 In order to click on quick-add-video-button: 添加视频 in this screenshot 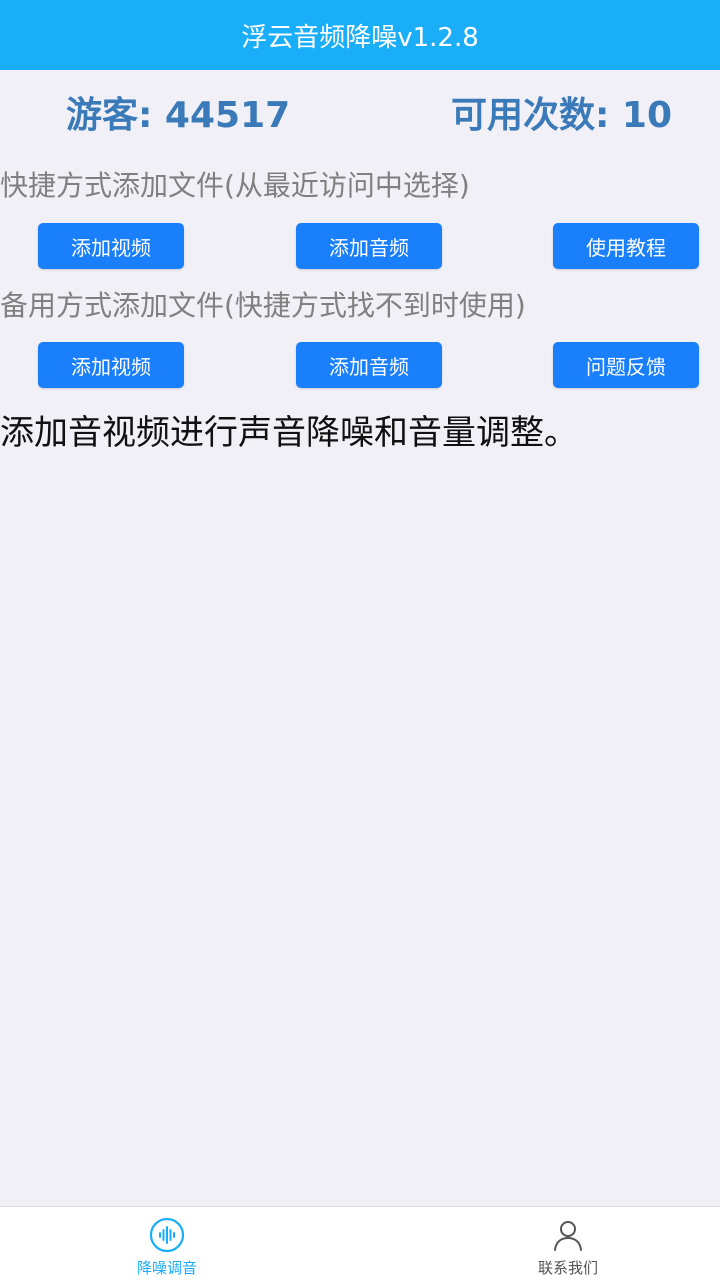, I will do `click(111, 246)`.